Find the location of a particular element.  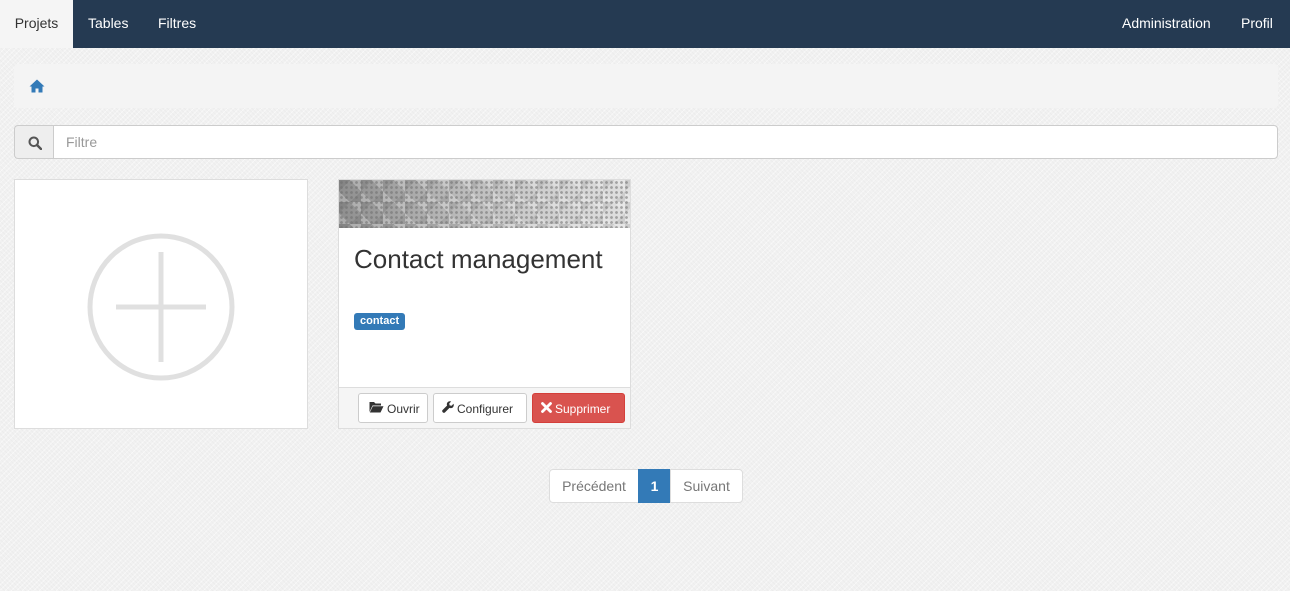

search-icon is located at coordinates (35, 143).